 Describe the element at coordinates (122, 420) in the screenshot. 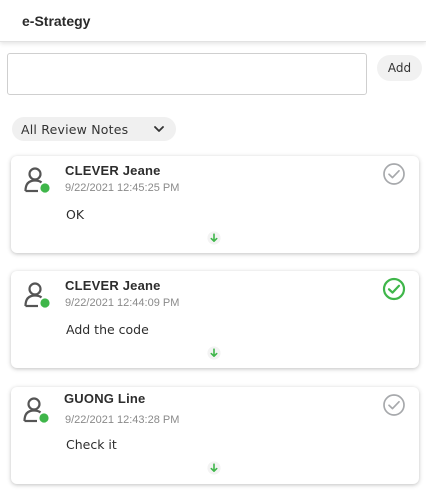

I see `note-timestamp: 9/22/2021 12:43:28 PM` at that location.